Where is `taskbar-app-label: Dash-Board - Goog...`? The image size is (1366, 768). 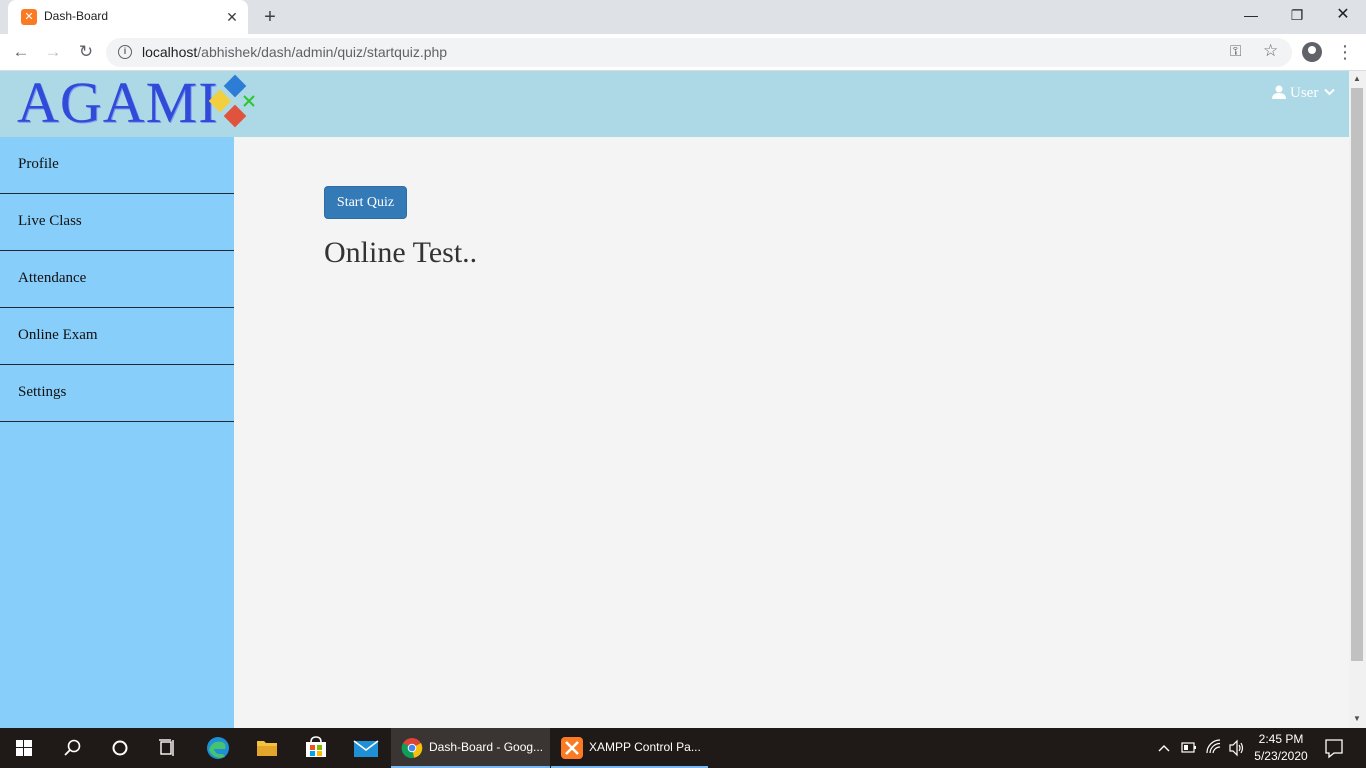 taskbar-app-label: Dash-Board - Goog... is located at coordinates (486, 747).